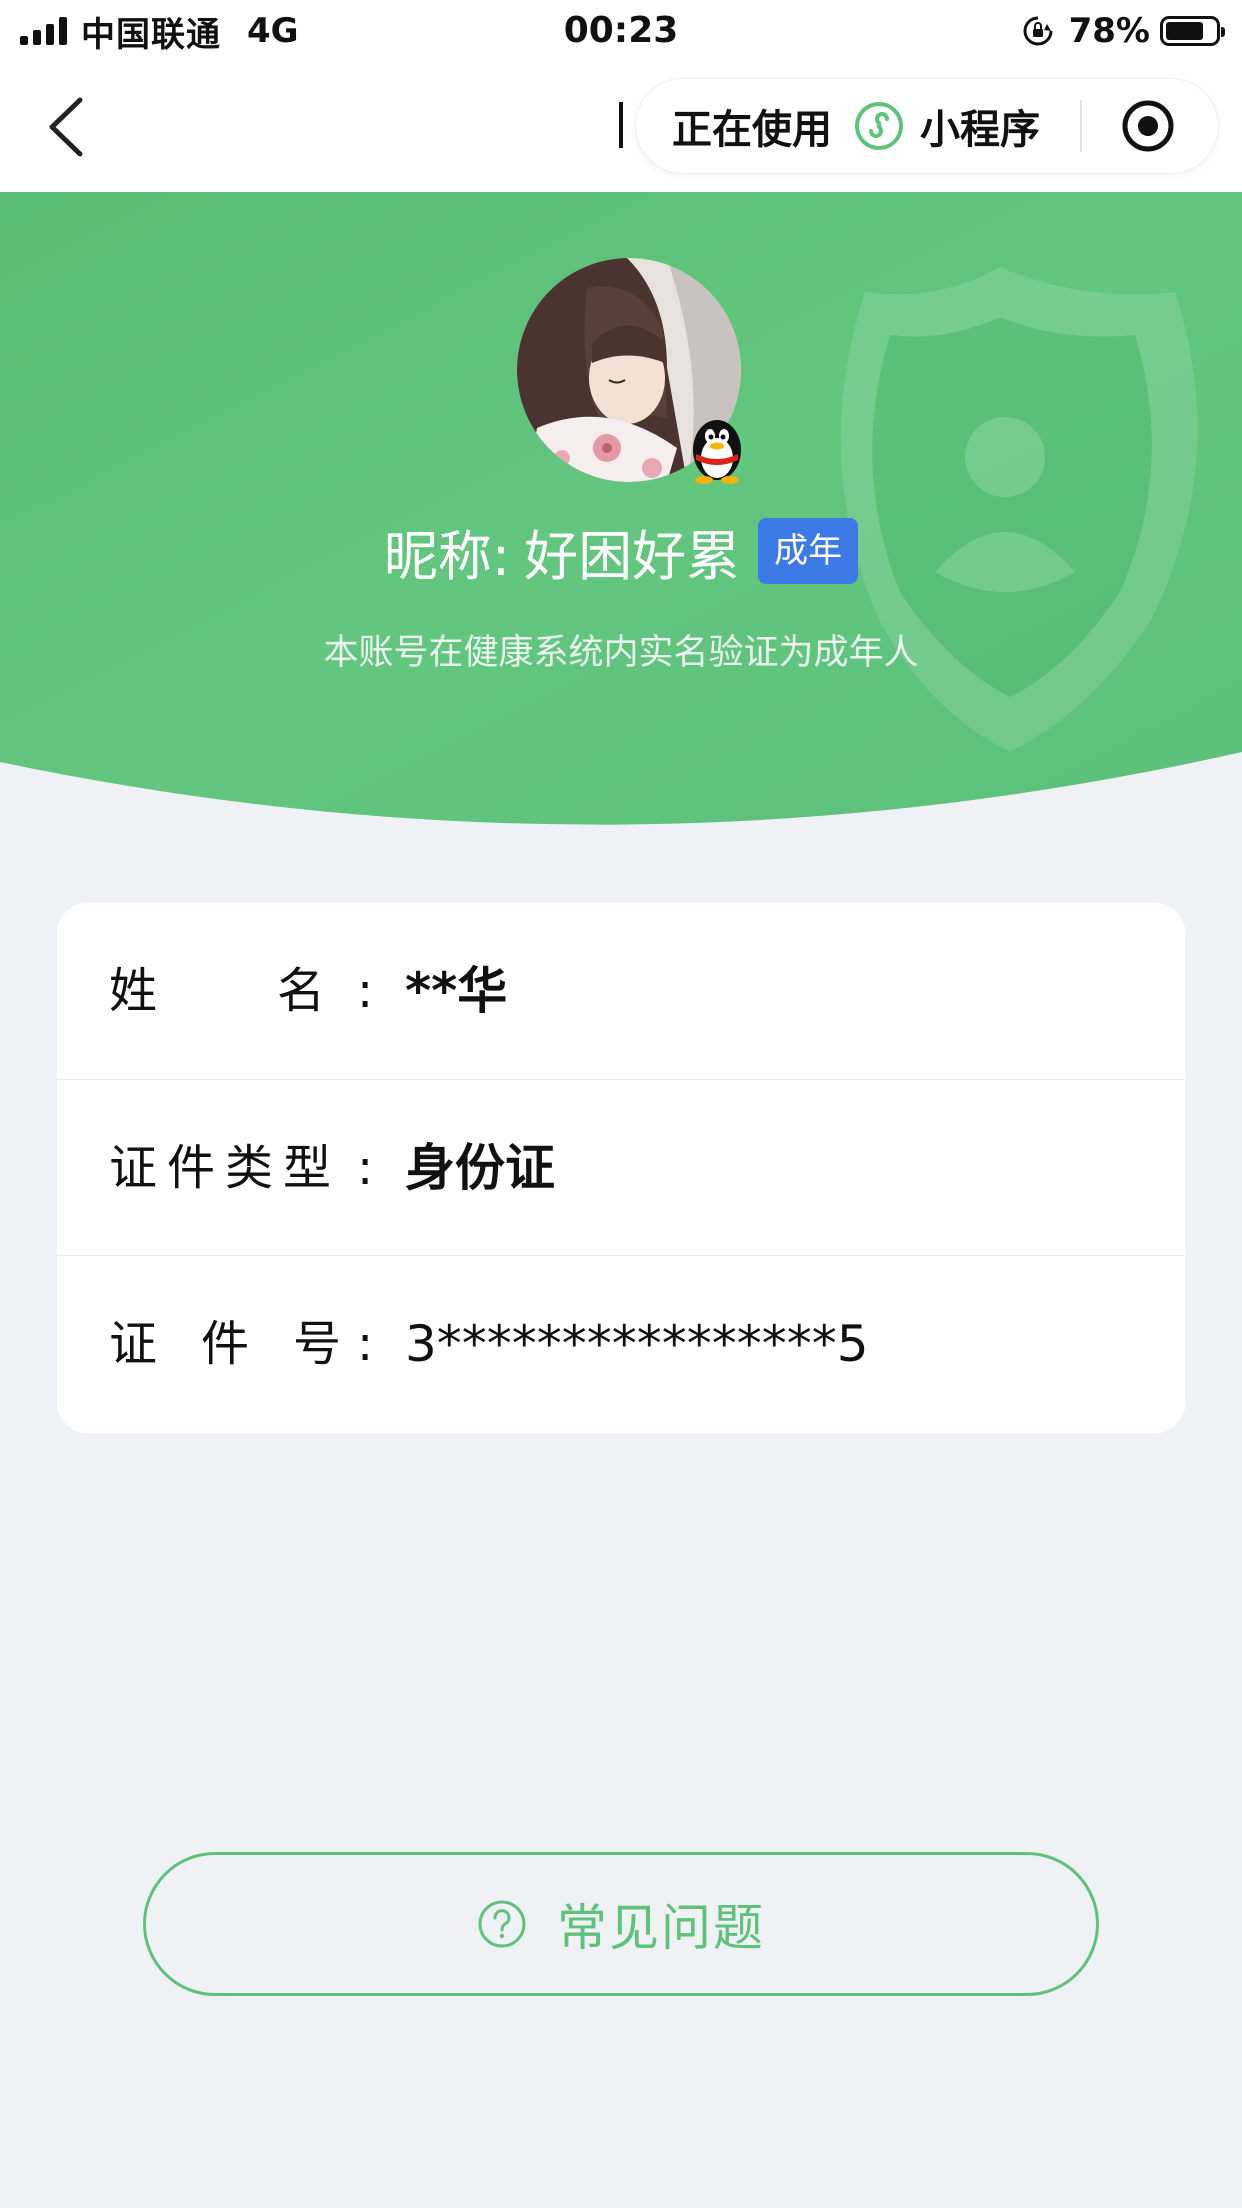 The image size is (1242, 2208). Describe the element at coordinates (1109, 31) in the screenshot. I see `battery-percent: 78%` at that location.